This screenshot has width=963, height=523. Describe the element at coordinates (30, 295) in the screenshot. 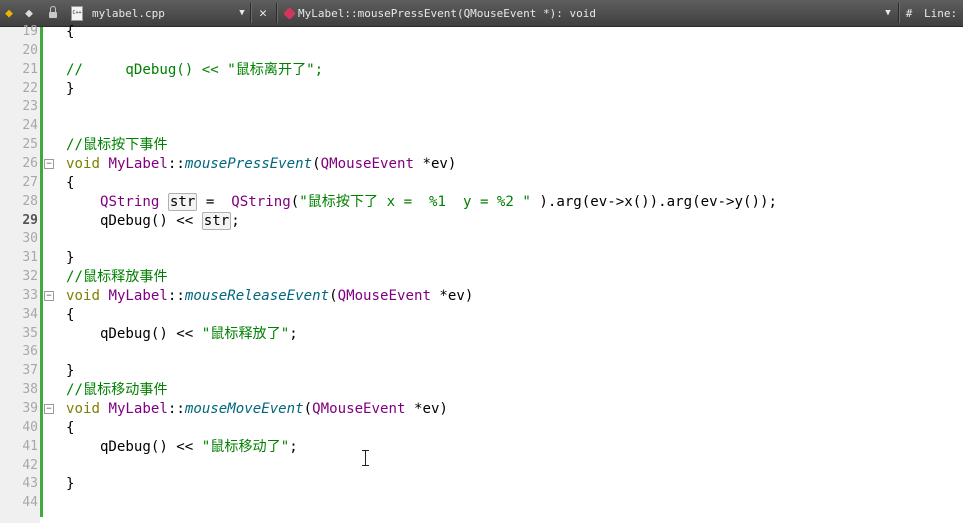

I see `line-number: 33` at that location.